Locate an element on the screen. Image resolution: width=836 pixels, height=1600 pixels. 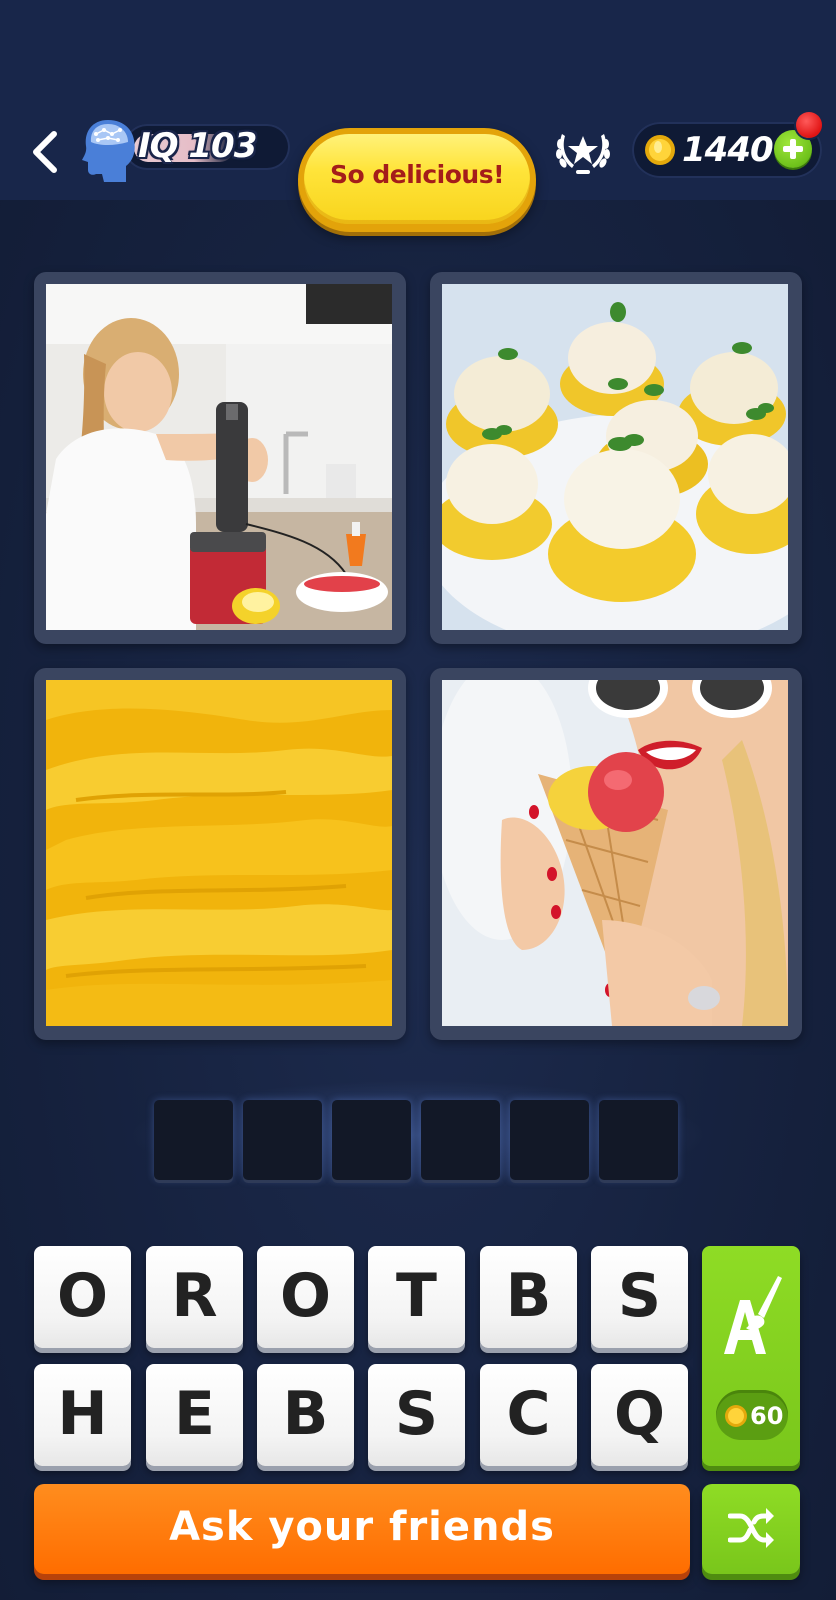
level-title: So delicious! is located at coordinates (417, 174).